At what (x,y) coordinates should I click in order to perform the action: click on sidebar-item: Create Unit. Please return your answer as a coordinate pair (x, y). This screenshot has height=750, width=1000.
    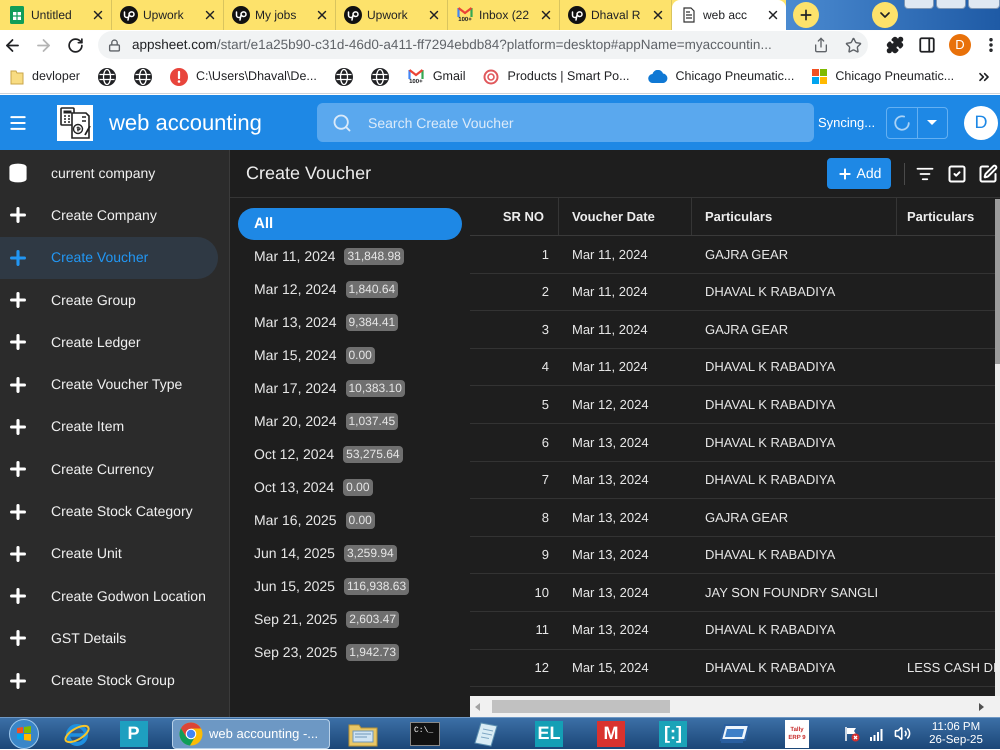
    Looking at the image, I should click on (109, 553).